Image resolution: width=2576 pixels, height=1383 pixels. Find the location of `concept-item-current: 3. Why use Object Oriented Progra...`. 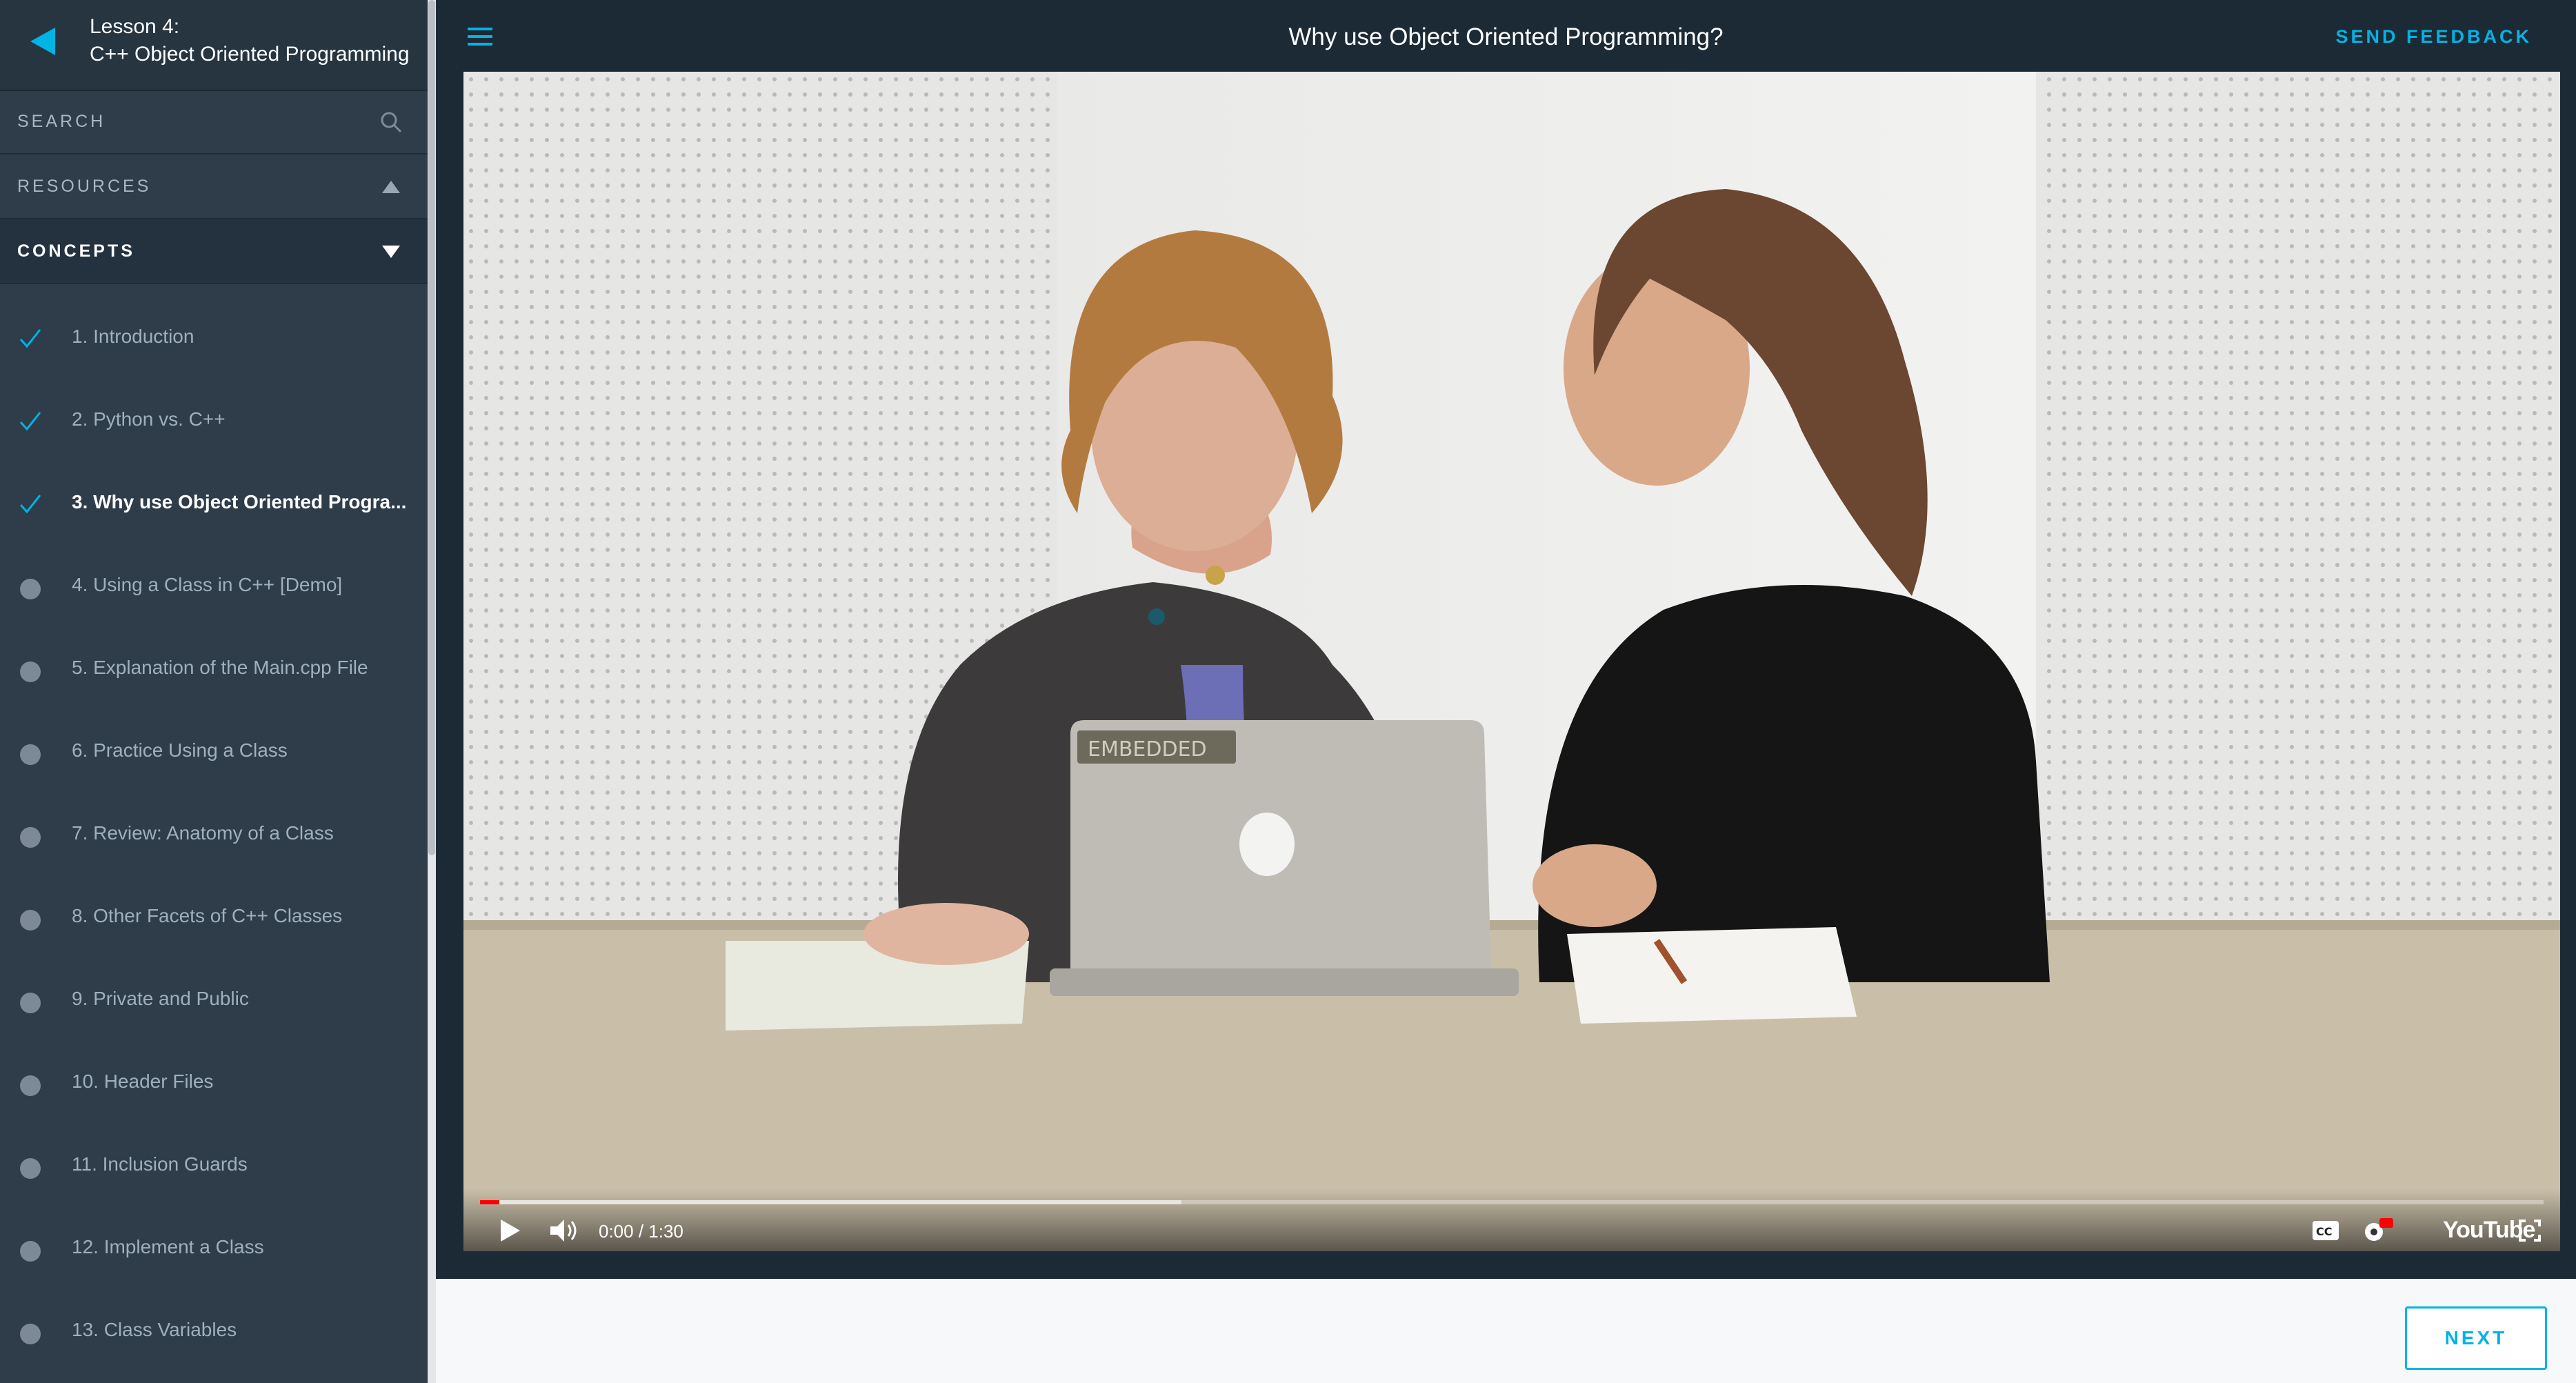

concept-item-current: 3. Why use Object Oriented Progra... is located at coordinates (214, 503).